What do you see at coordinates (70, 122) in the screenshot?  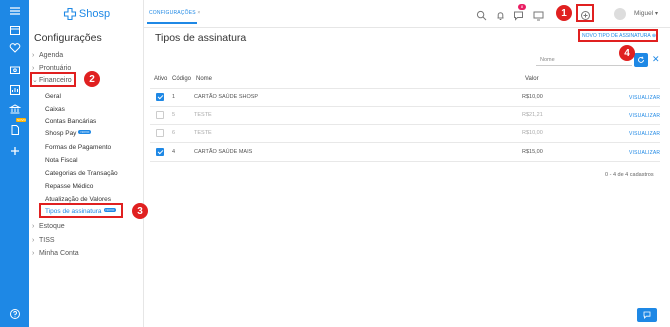 I see `sidebar-subitem-contas-bancarias: Contas Bancárias` at bounding box center [70, 122].